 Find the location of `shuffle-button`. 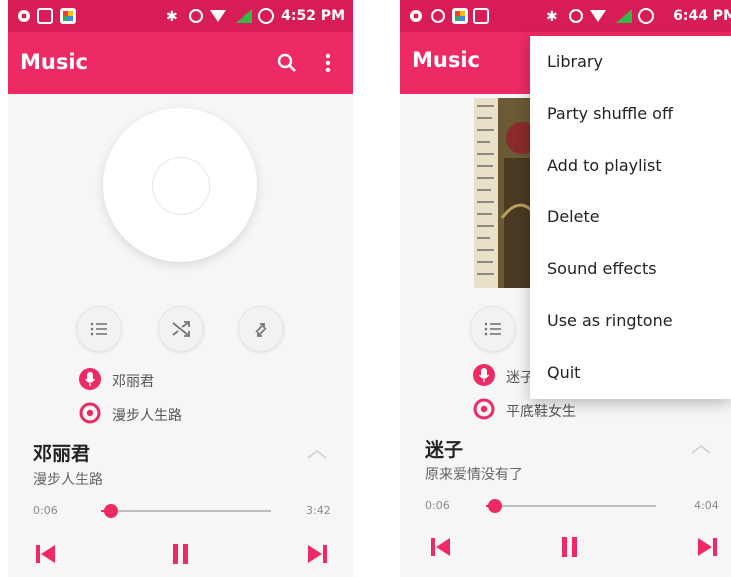

shuffle-button is located at coordinates (181, 329).